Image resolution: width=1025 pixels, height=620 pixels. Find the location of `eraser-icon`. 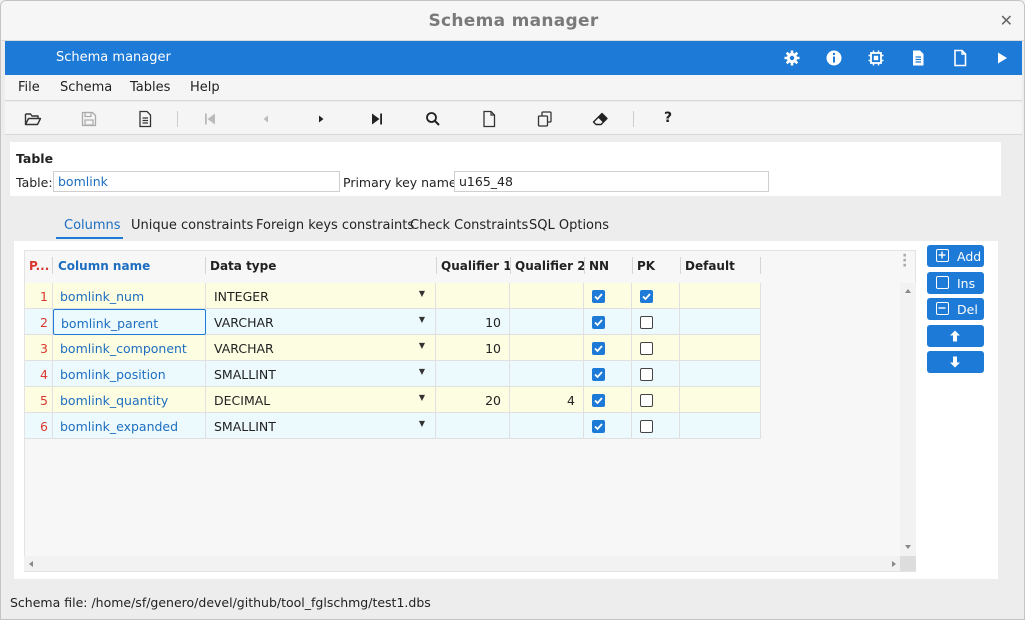

eraser-icon is located at coordinates (601, 119).